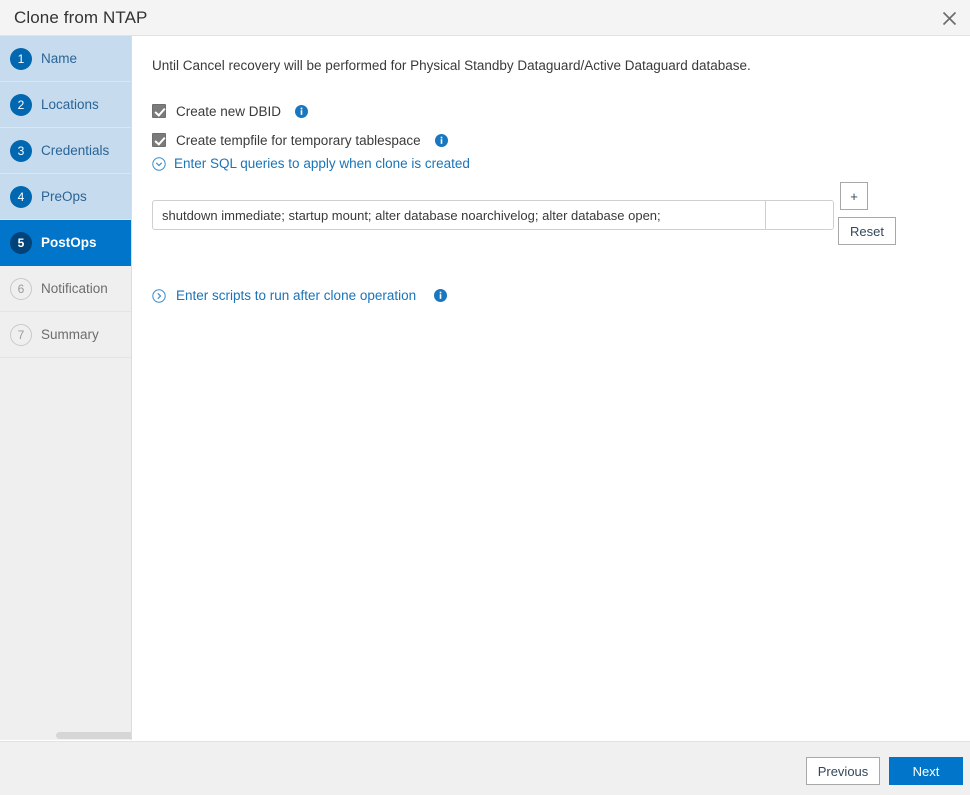 This screenshot has width=970, height=795. I want to click on step-label: Name, so click(59, 58).